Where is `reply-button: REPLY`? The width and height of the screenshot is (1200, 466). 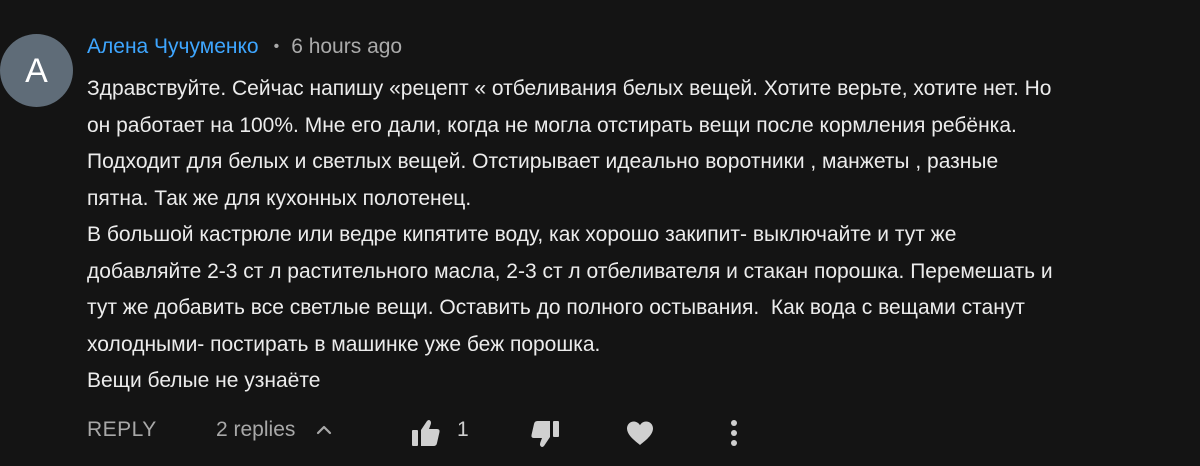
reply-button: REPLY is located at coordinates (122, 430).